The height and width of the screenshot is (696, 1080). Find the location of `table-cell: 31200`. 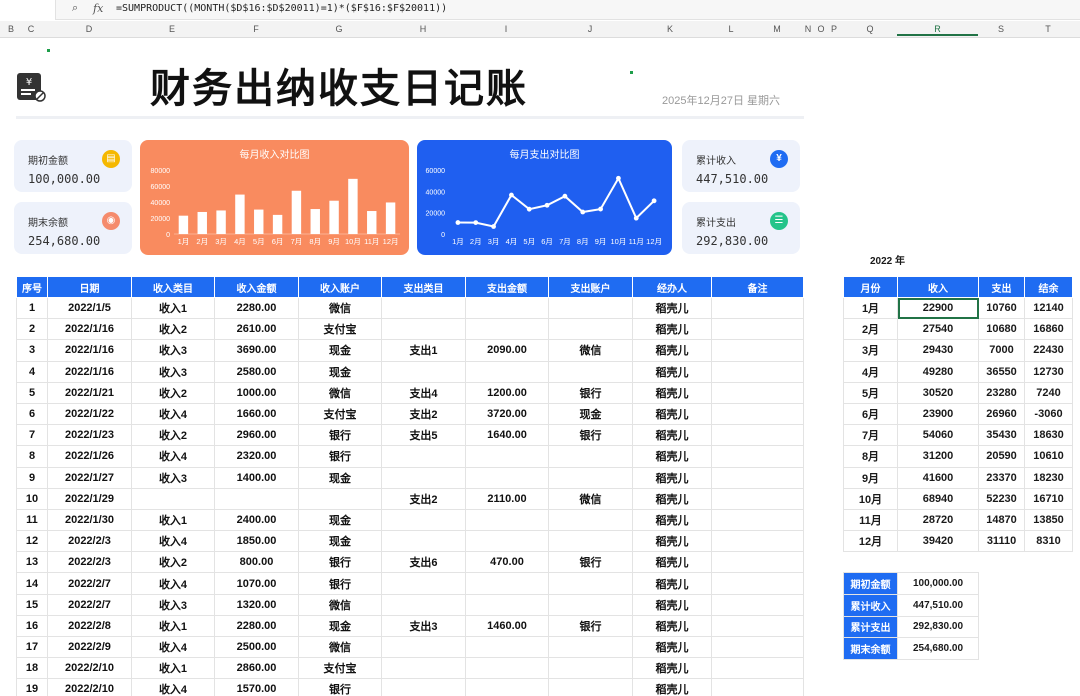

table-cell: 31200 is located at coordinates (938, 456).